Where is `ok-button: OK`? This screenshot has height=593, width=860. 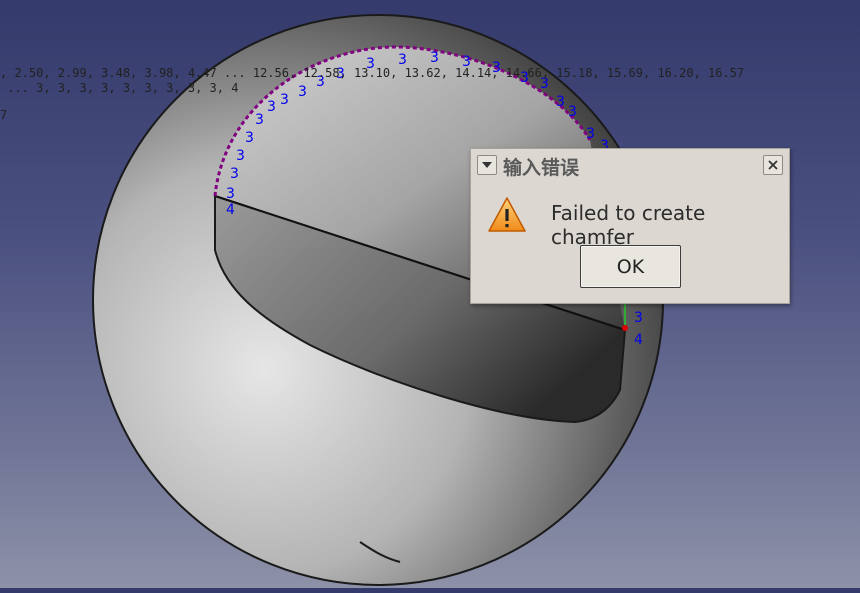
ok-button: OK is located at coordinates (630, 266).